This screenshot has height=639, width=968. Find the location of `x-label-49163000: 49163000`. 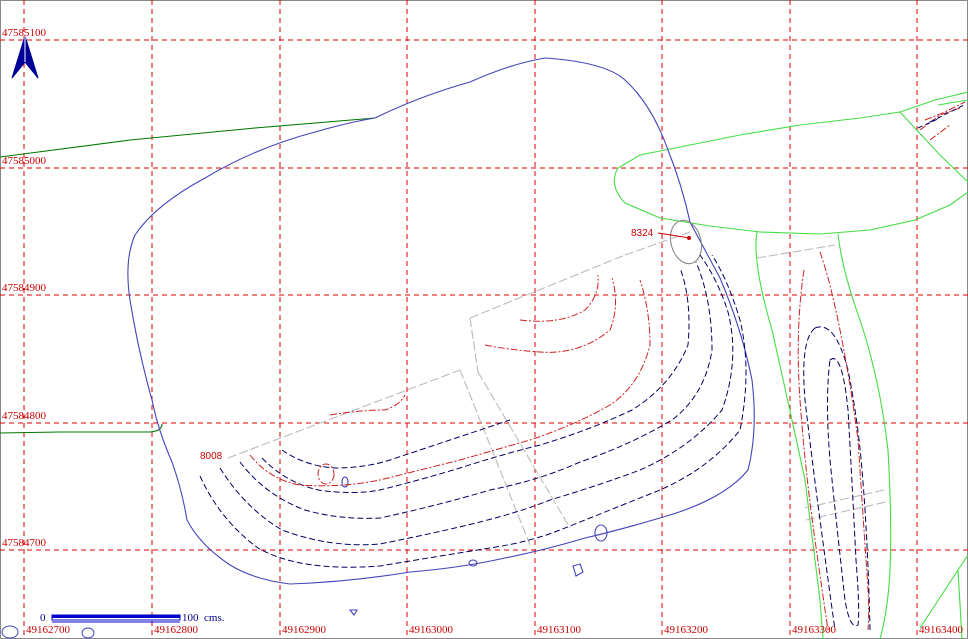

x-label-49163000: 49163000 is located at coordinates (431, 630).